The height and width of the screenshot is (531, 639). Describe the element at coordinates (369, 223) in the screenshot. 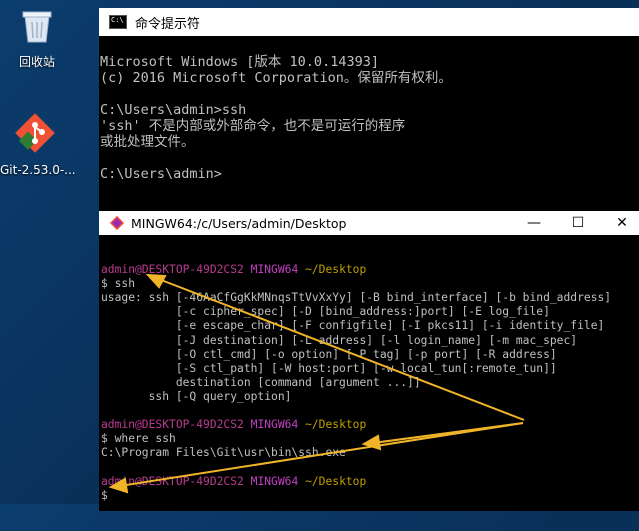

I see `mingw-titlebar: MINGW64:/c/Users/admin/Desktop — ☐ ✕` at that location.